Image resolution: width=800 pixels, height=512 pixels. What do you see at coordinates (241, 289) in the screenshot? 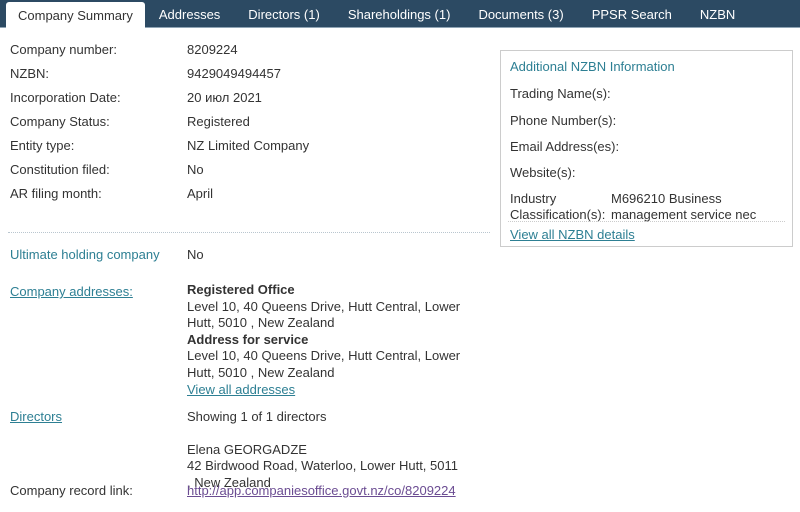
I see `registered-office-heading: Registered Office` at bounding box center [241, 289].